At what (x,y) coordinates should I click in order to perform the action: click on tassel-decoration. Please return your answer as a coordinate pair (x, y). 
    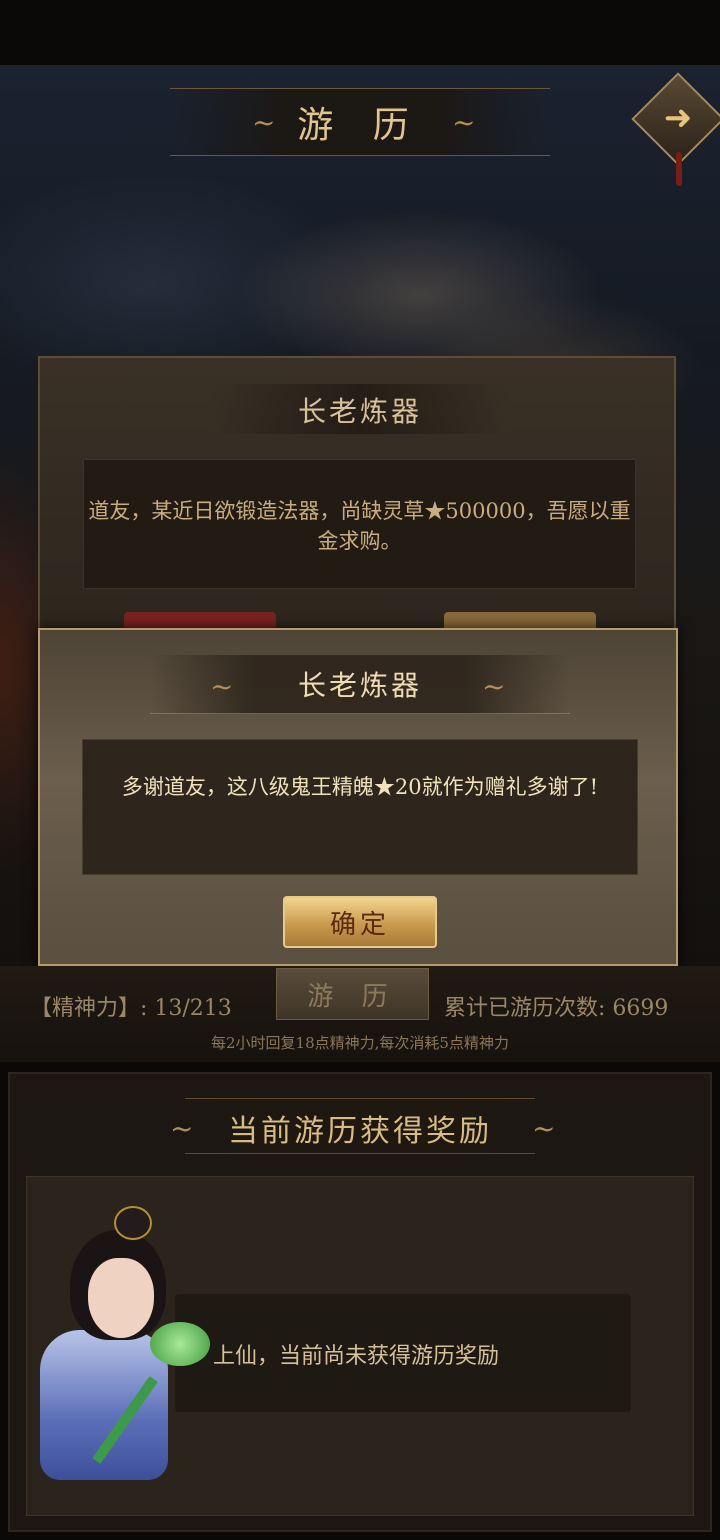
    Looking at the image, I should click on (679, 169).